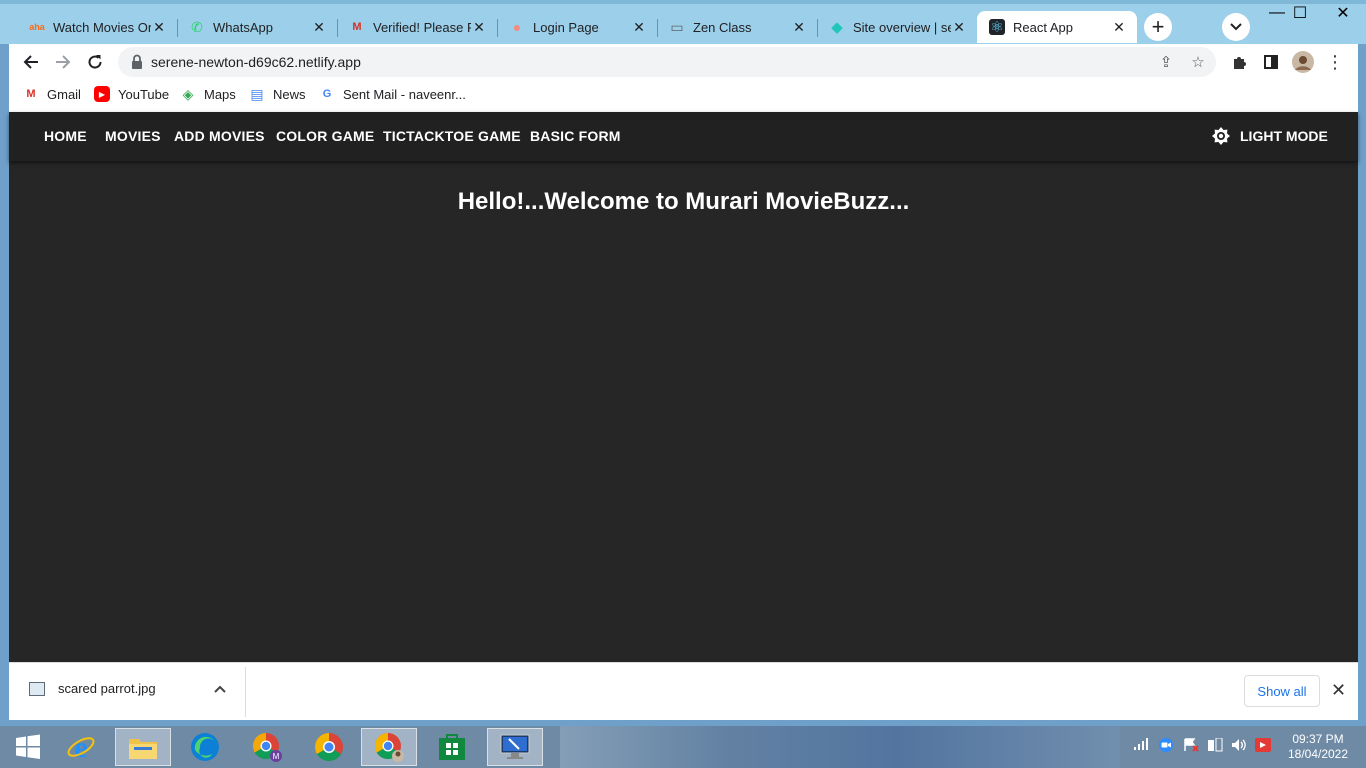  I want to click on maximize-button: ☐, so click(1300, 13).